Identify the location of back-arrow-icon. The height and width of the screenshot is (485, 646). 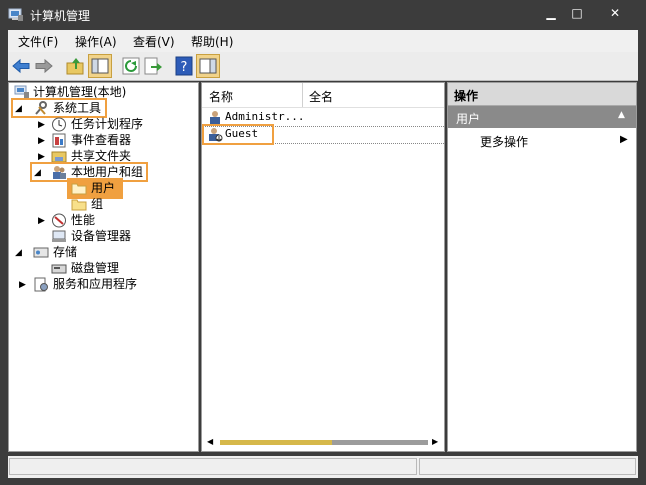
(21, 66).